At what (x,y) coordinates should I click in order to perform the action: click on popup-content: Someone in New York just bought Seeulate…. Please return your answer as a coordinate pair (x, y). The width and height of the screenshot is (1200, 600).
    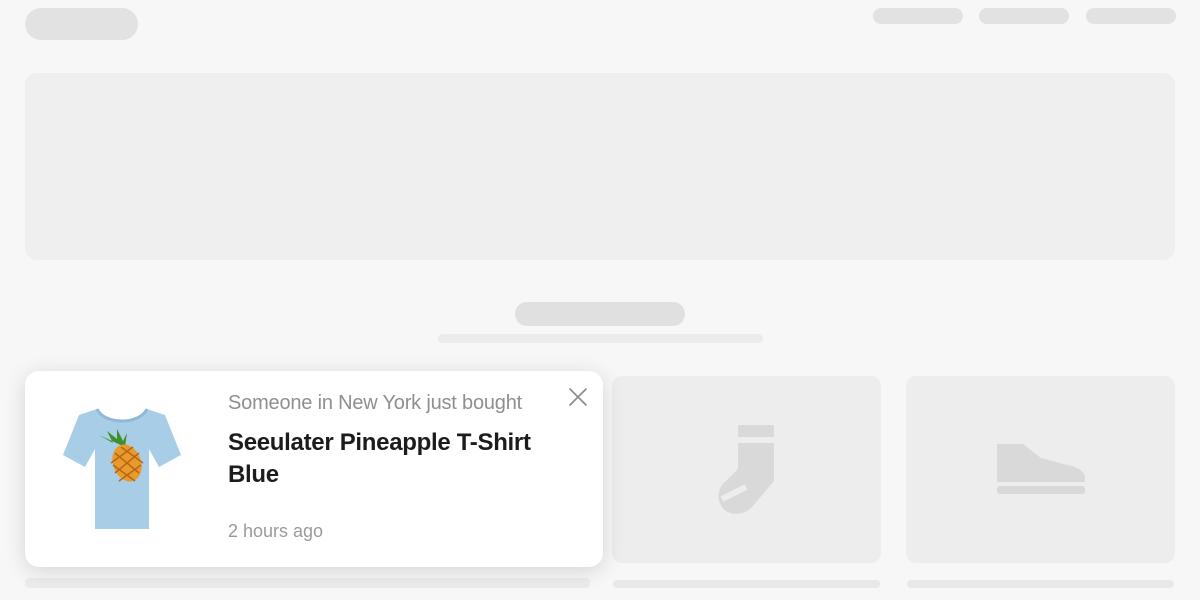
    Looking at the image, I should click on (393, 440).